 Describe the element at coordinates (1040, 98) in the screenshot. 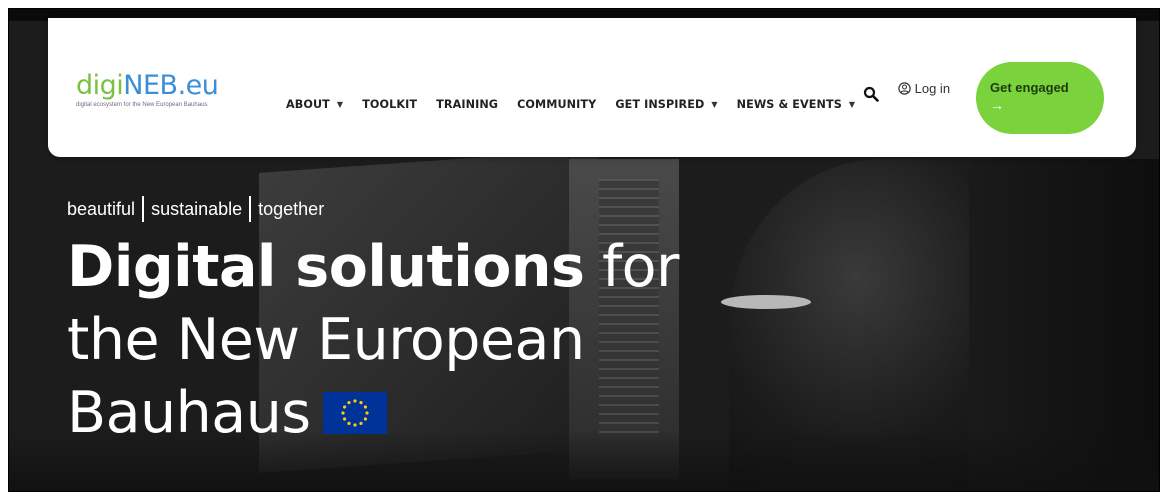

I see `get-engaged-button: Get engaged →` at that location.